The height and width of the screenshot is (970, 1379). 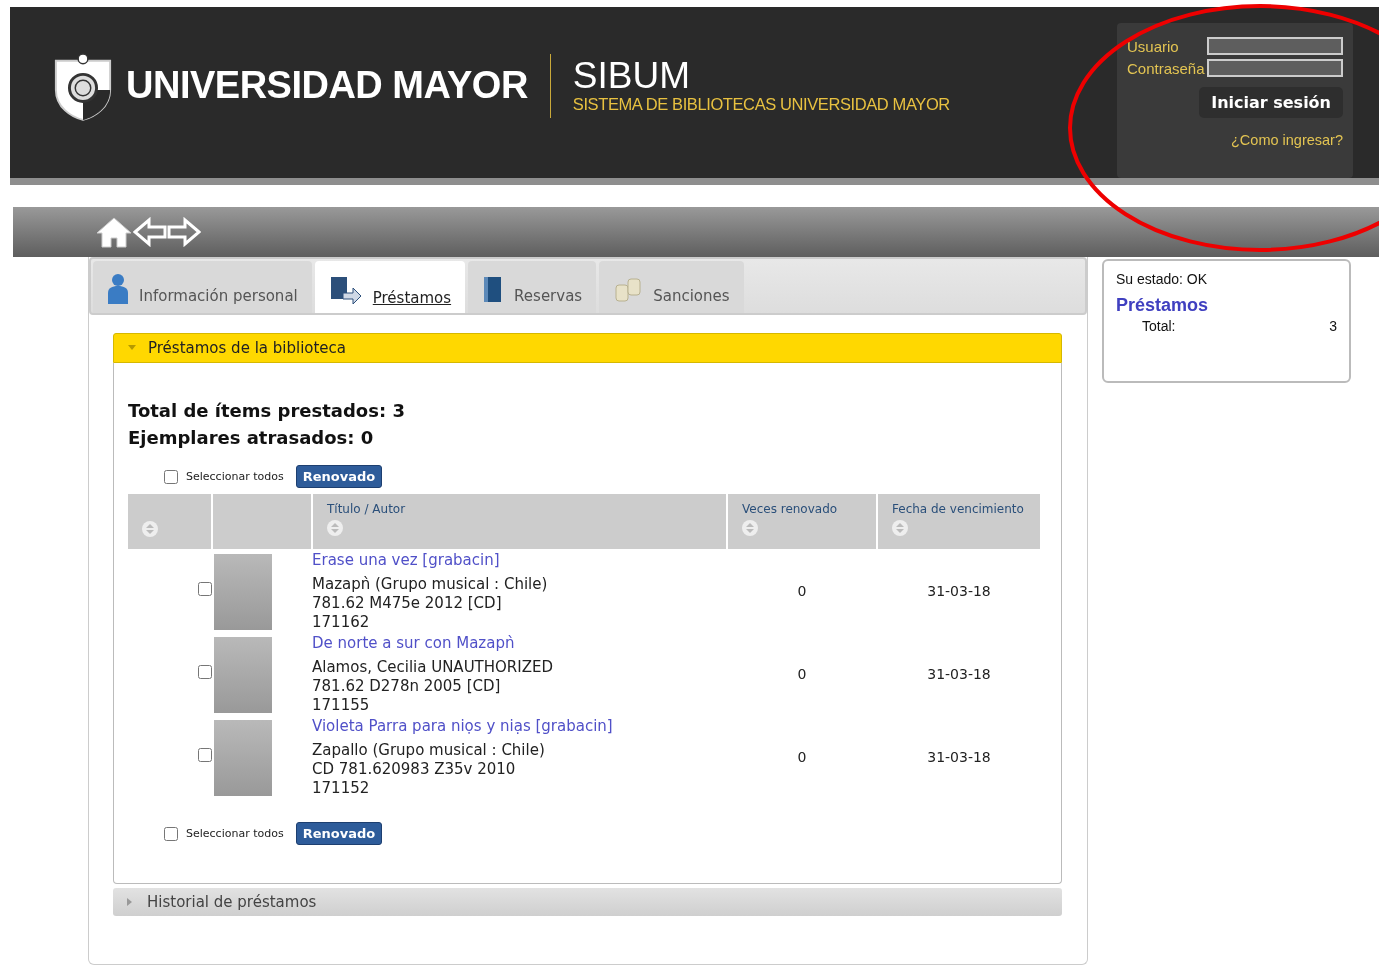 What do you see at coordinates (341, 622) in the screenshot?
I see `barcode-text: 171162` at bounding box center [341, 622].